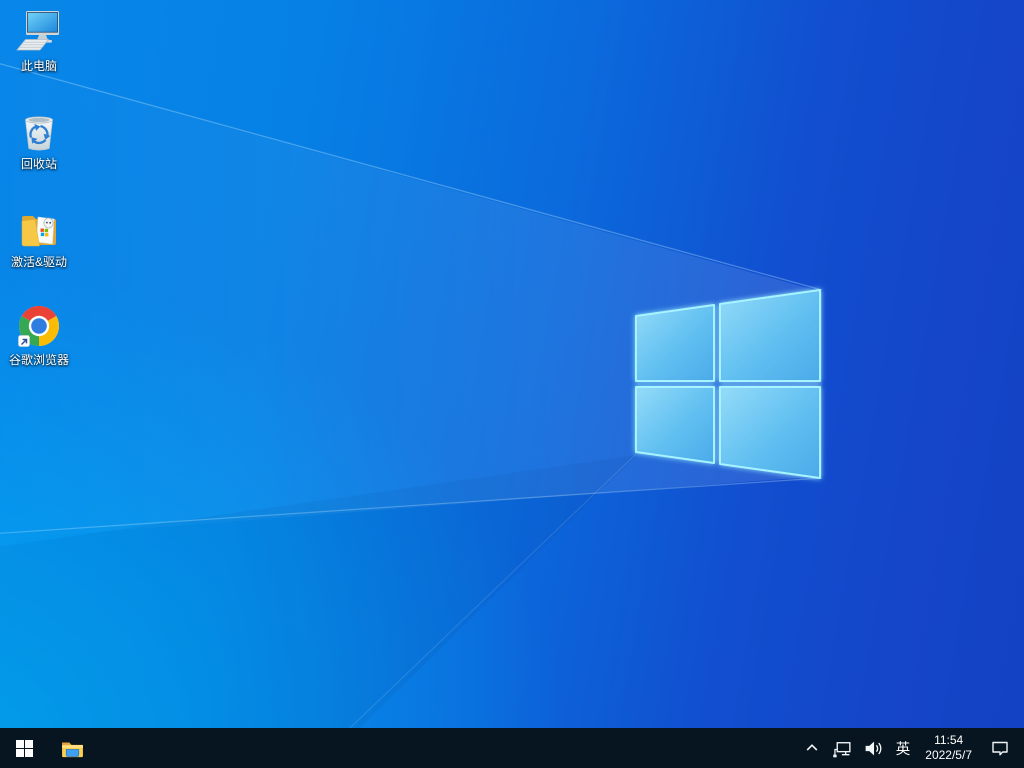  I want to click on language-indicator: 英, so click(903, 748).